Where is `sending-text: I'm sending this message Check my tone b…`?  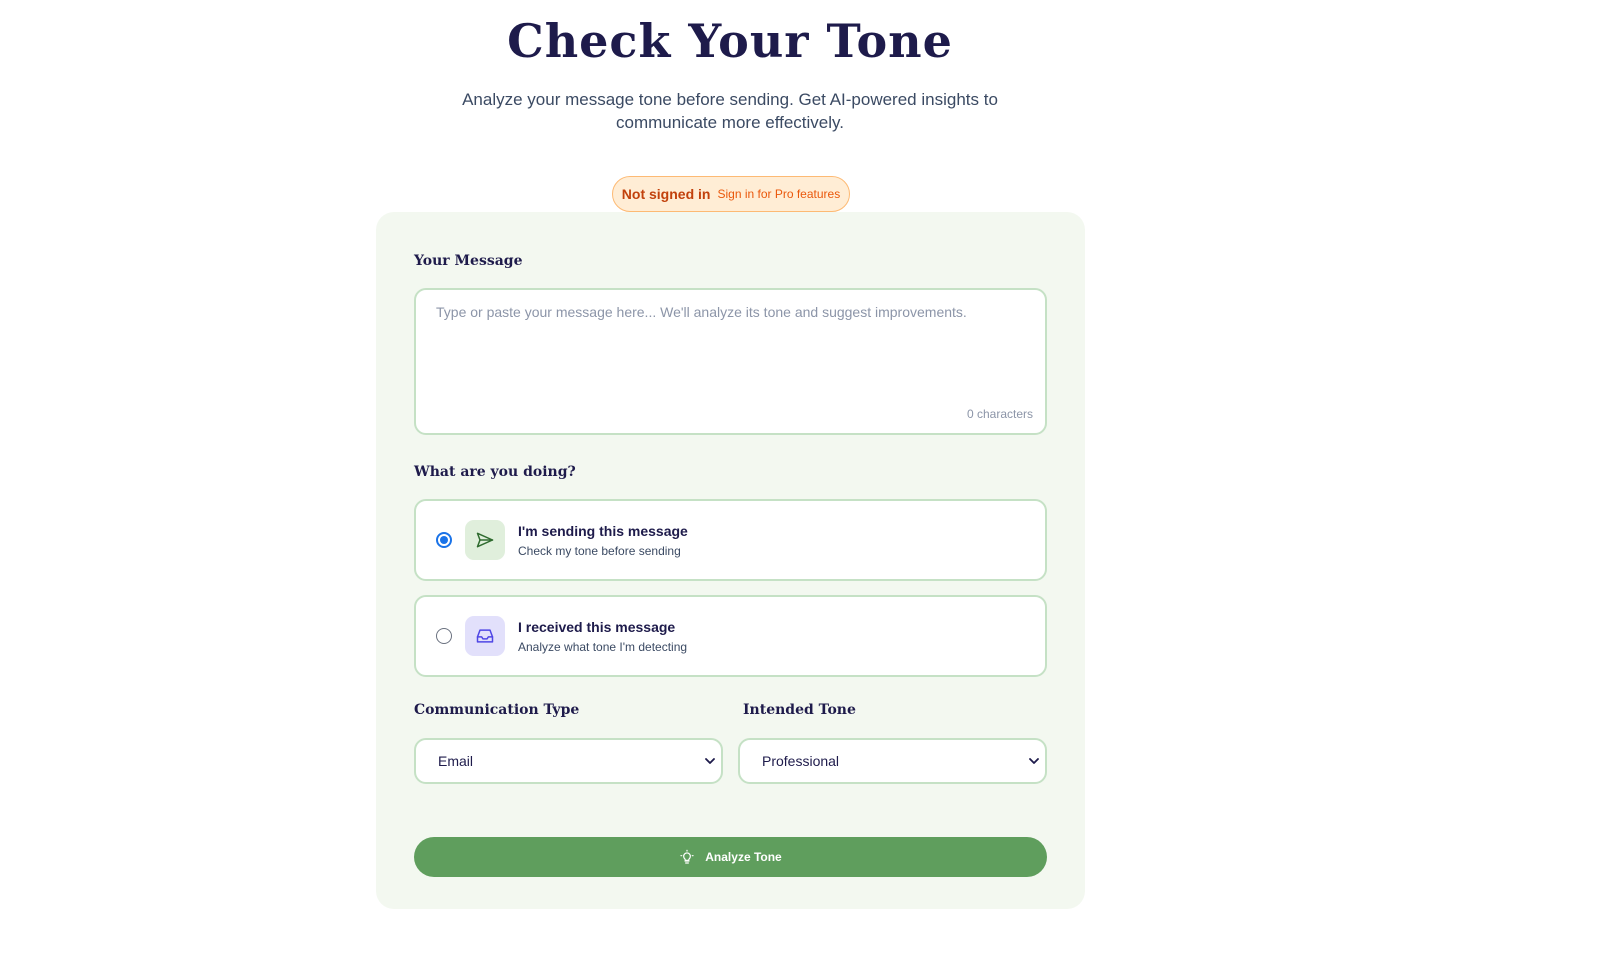 sending-text: I'm sending this message Check my tone b… is located at coordinates (603, 540).